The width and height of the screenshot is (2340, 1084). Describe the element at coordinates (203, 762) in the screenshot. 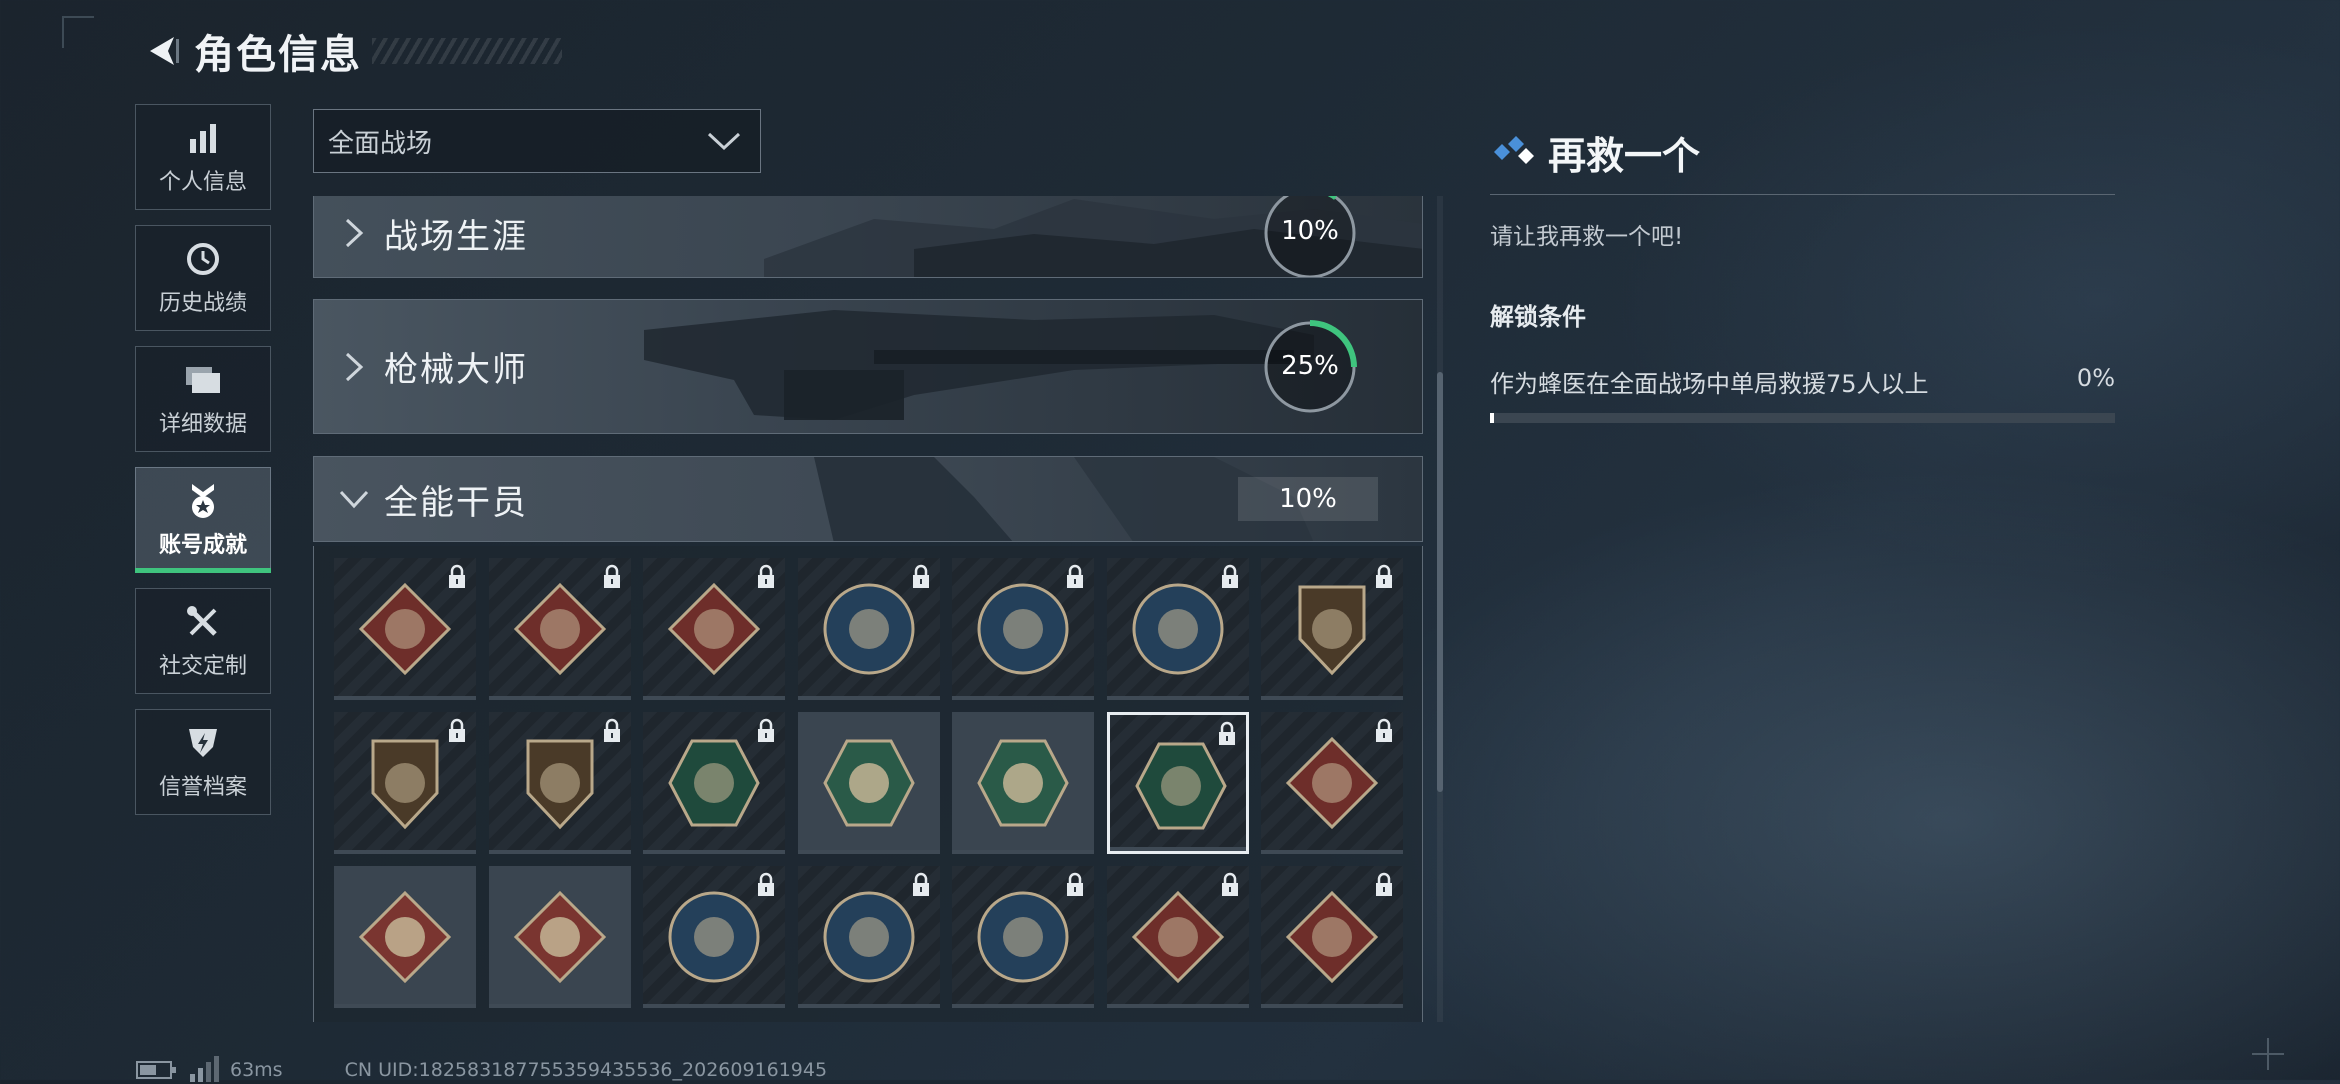

I see `sidebar-item-reputation: 信誉档案` at that location.